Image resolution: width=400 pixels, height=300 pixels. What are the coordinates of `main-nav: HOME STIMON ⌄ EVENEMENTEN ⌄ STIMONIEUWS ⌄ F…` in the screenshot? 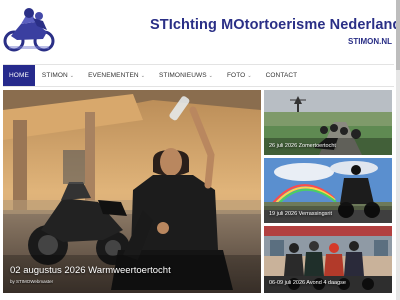 It's located at (198, 75).